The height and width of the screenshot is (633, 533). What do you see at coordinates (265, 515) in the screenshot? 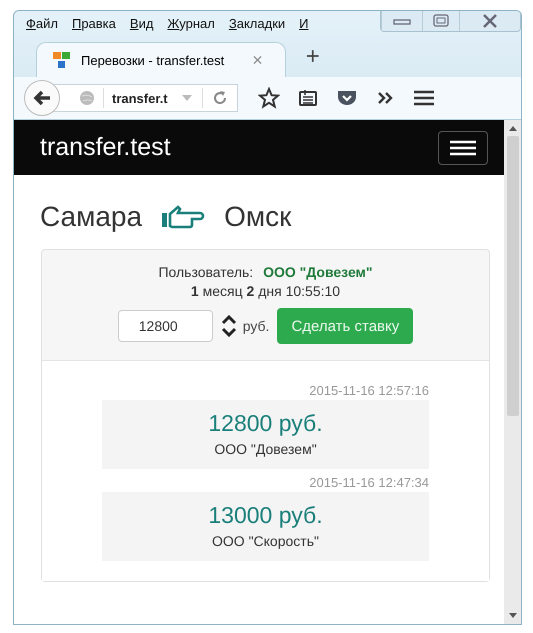
I see `bid-amount: 13000 руб.` at bounding box center [265, 515].